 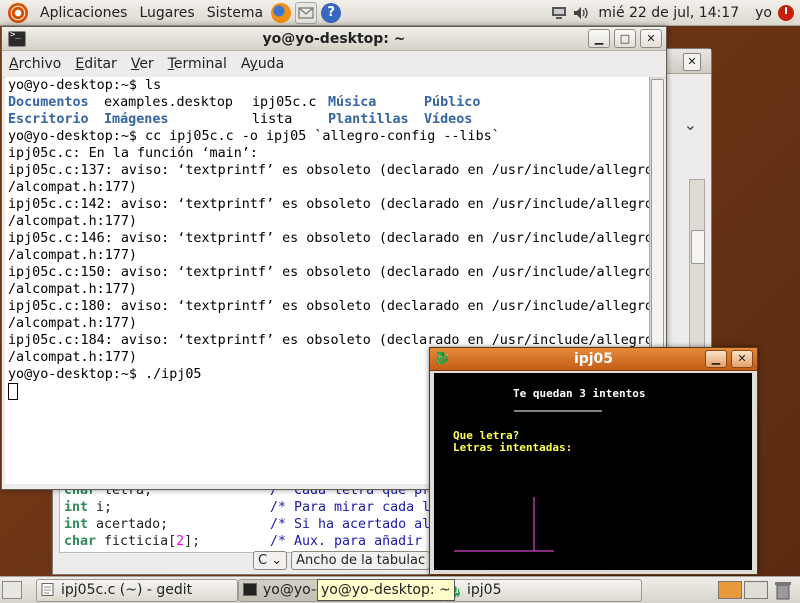 I want to click on menu-editar-rest: ditar, so click(x=100, y=64).